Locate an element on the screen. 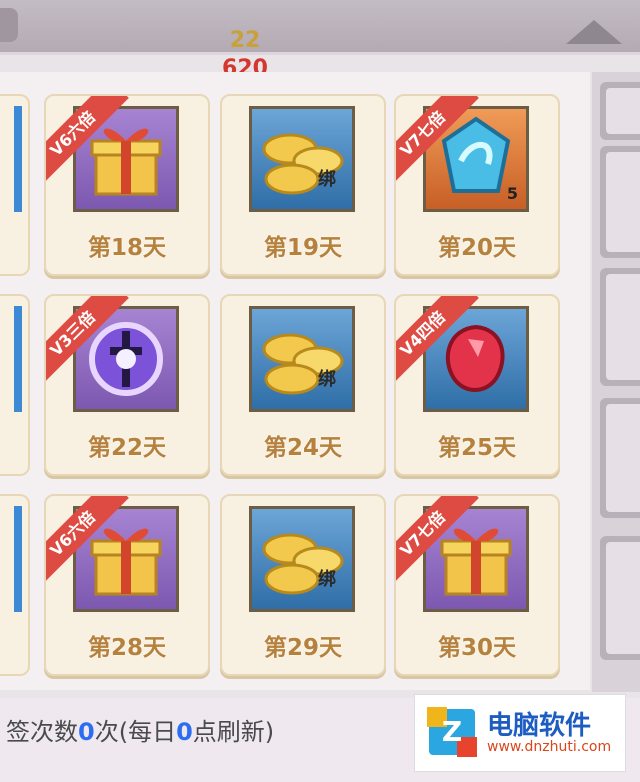 This screenshot has height=782, width=640. watermark-logo: Z 电脑软件 www.dnzhuti.com is located at coordinates (520, 733).